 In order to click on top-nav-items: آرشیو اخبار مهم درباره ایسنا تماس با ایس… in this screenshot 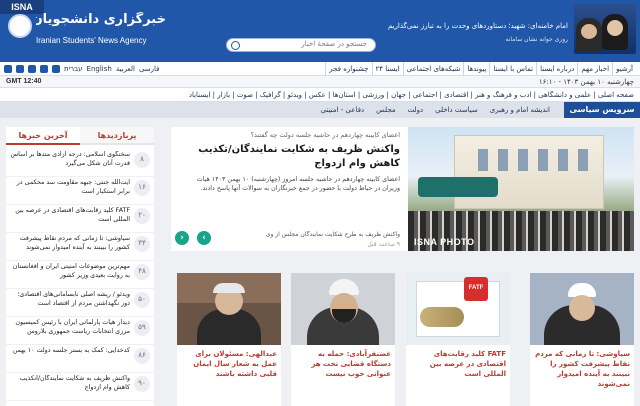, I will do `click(480, 69)`.